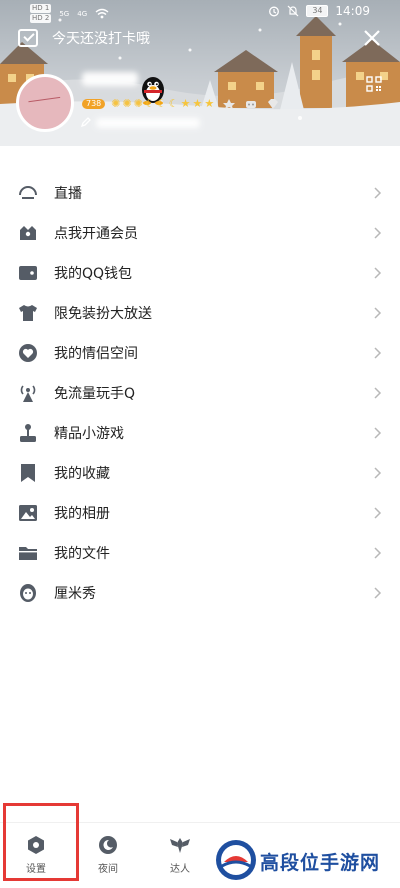  I want to click on menu-item-label: 我的收藏, so click(82, 474).